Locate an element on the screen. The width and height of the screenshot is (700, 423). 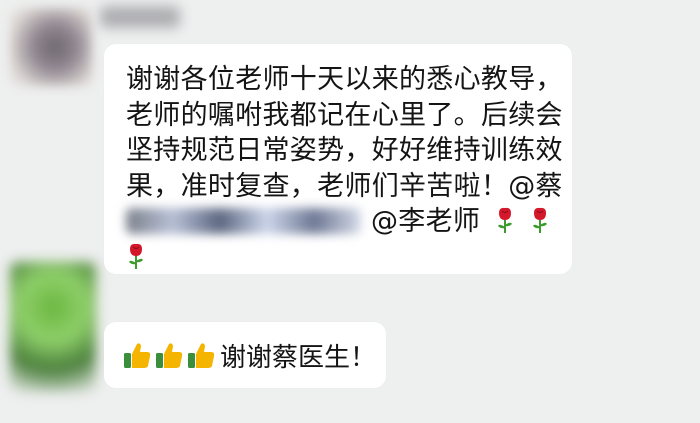
mention-name: @李老师 is located at coordinates (425, 221).